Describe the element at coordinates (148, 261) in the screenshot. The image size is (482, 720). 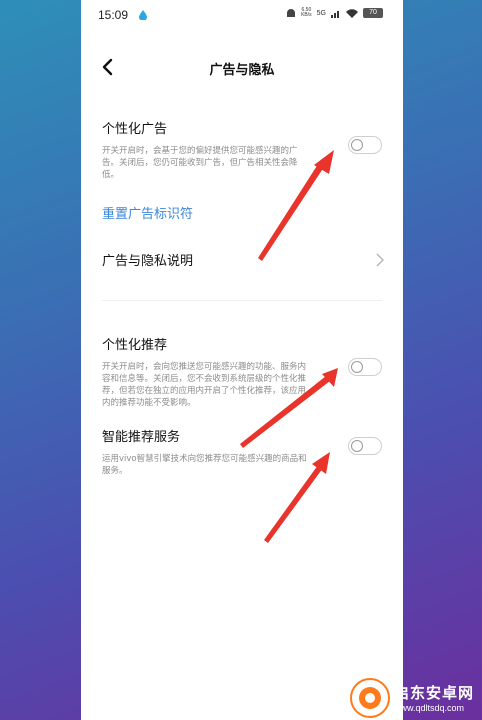
I see `privacy-info-label: 广告与隐私说明` at that location.